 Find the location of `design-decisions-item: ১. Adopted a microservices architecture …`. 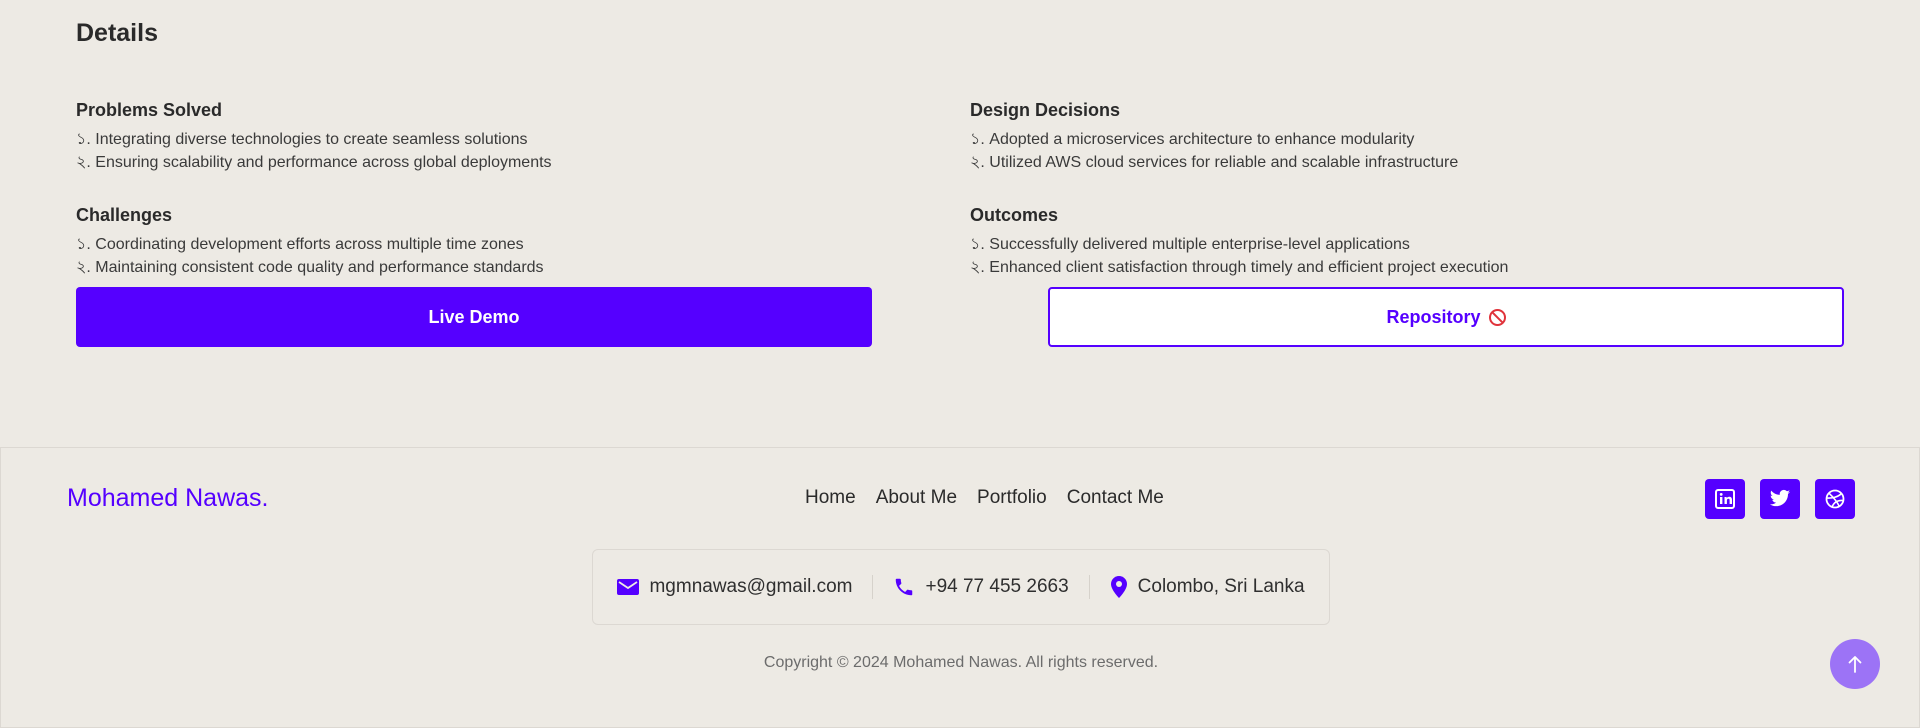

design-decisions-item: ১. Adopted a microservices architecture … is located at coordinates (1192, 139).